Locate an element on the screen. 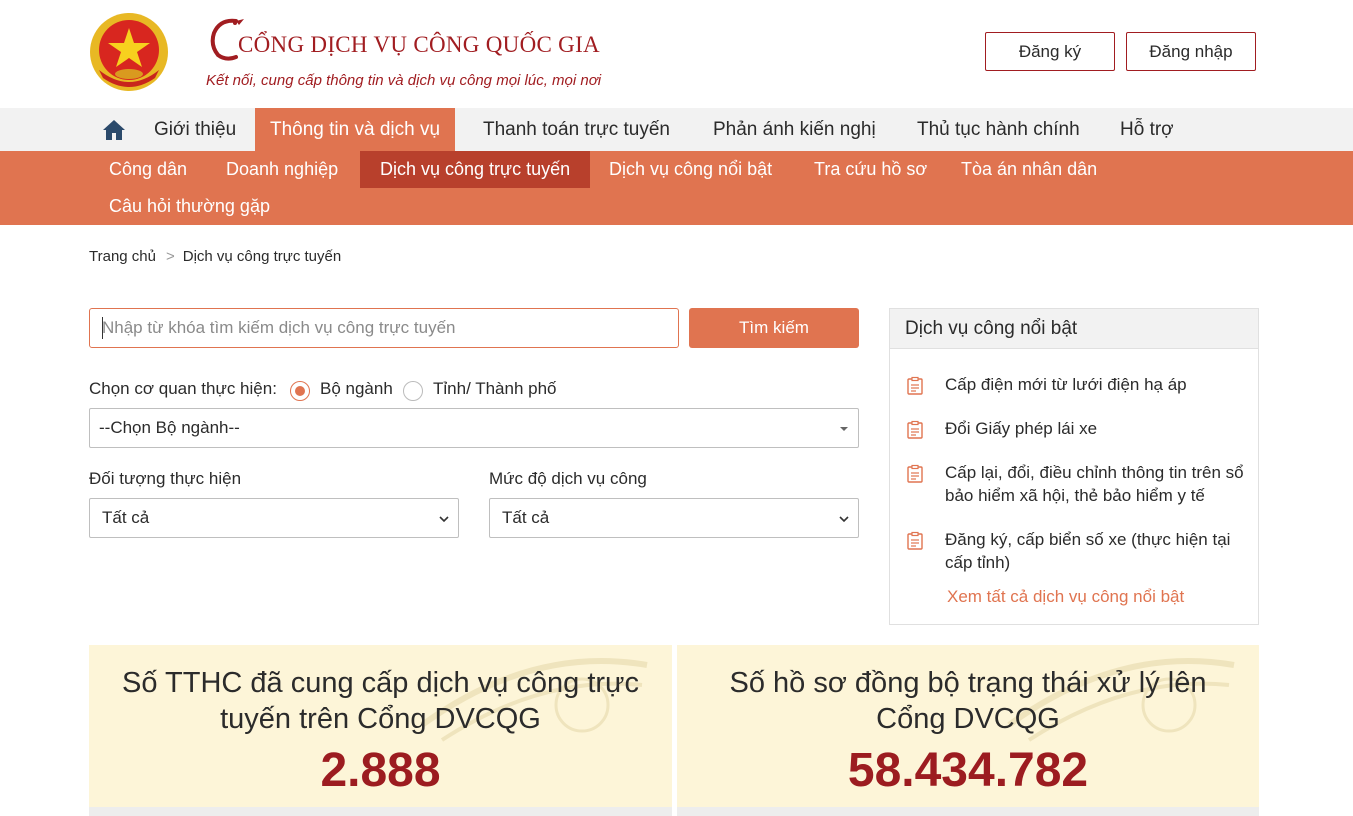  stat-value: 58.434.782 is located at coordinates (968, 770).